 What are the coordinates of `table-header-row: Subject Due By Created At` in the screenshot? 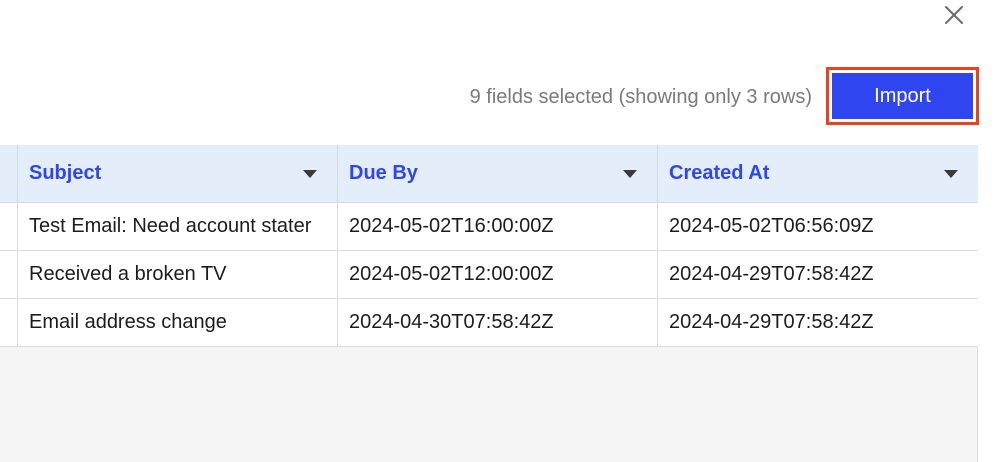 It's located at (489, 174).